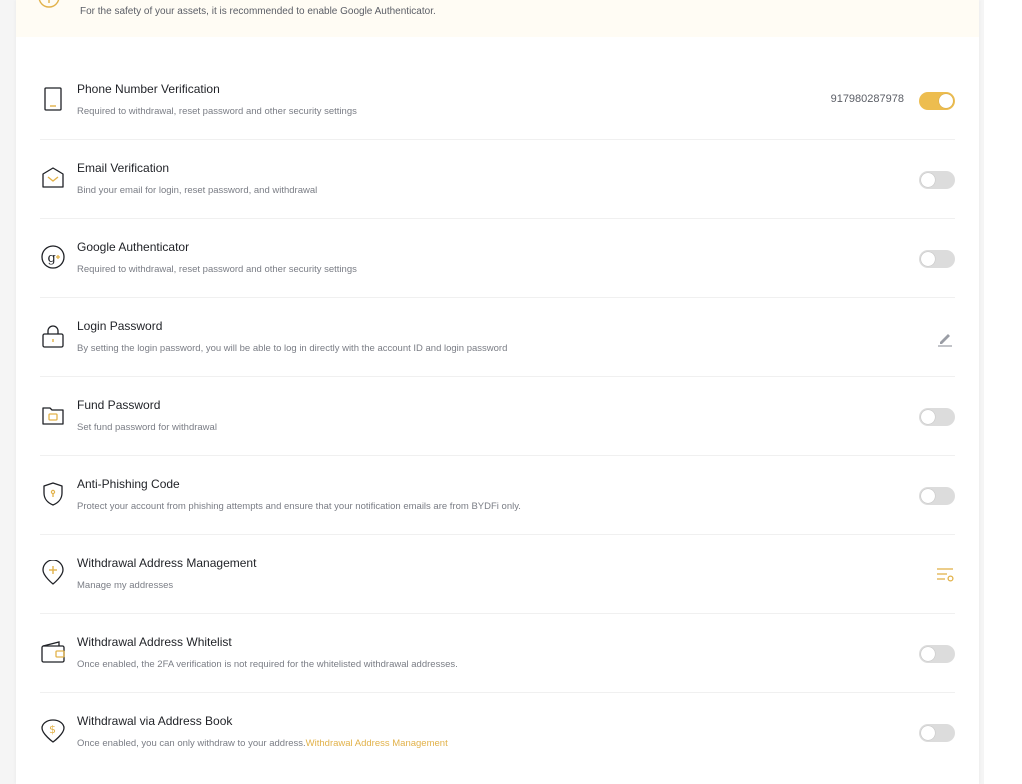 The width and height of the screenshot is (1022, 784). What do you see at coordinates (53, 336) in the screenshot?
I see `lock-icon` at bounding box center [53, 336].